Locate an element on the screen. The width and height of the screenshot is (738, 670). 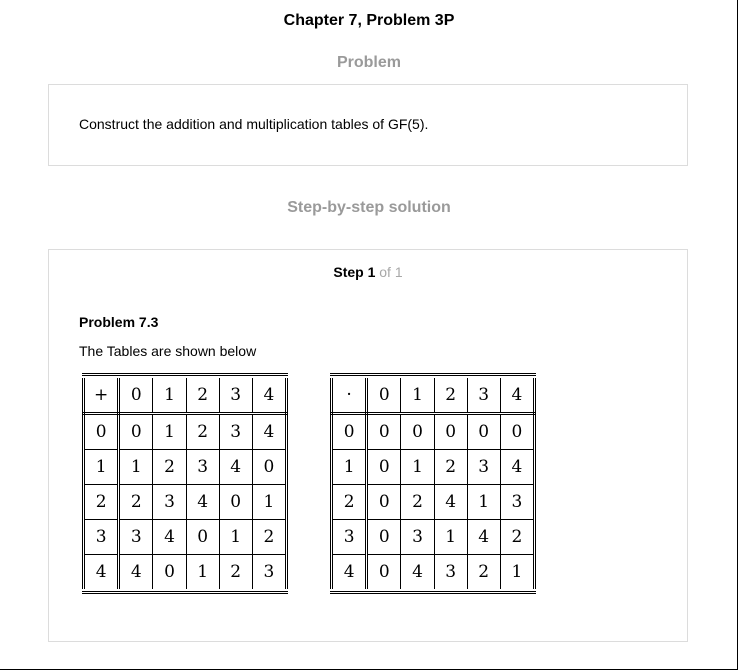
table-row: 0 0 1 2 3 4 is located at coordinates (185, 431).